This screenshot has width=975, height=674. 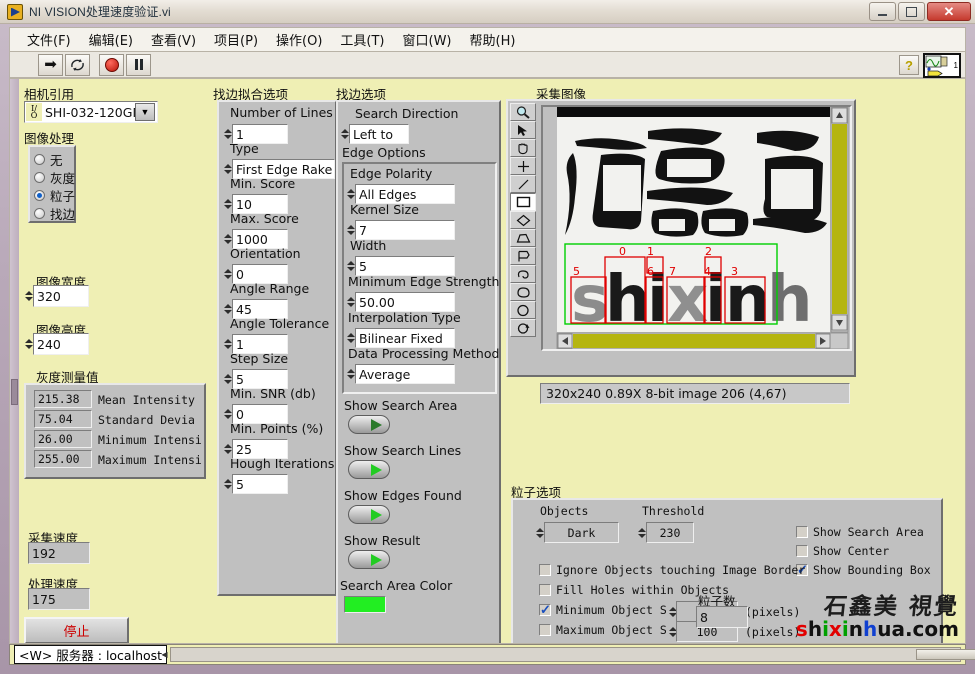 I want to click on edge-polarity-label: Edge Polarity, so click(x=391, y=173).